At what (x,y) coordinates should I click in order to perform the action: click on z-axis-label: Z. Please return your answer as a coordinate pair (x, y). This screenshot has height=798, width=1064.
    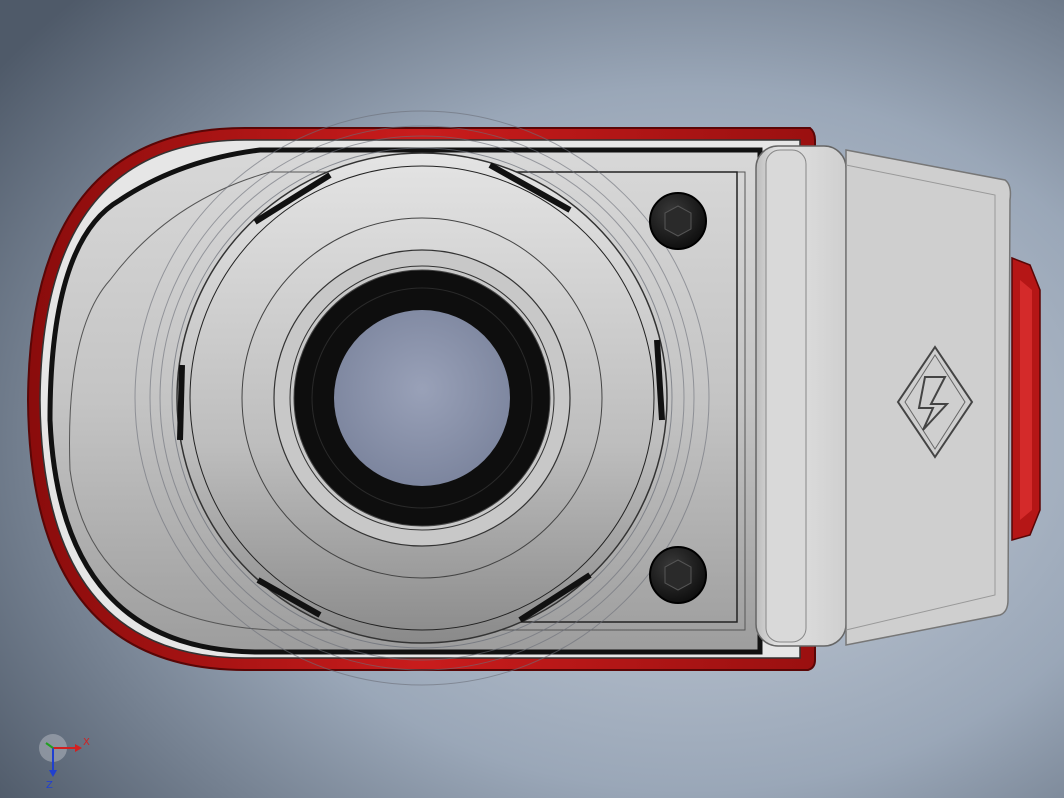
    Looking at the image, I should click on (49, 785).